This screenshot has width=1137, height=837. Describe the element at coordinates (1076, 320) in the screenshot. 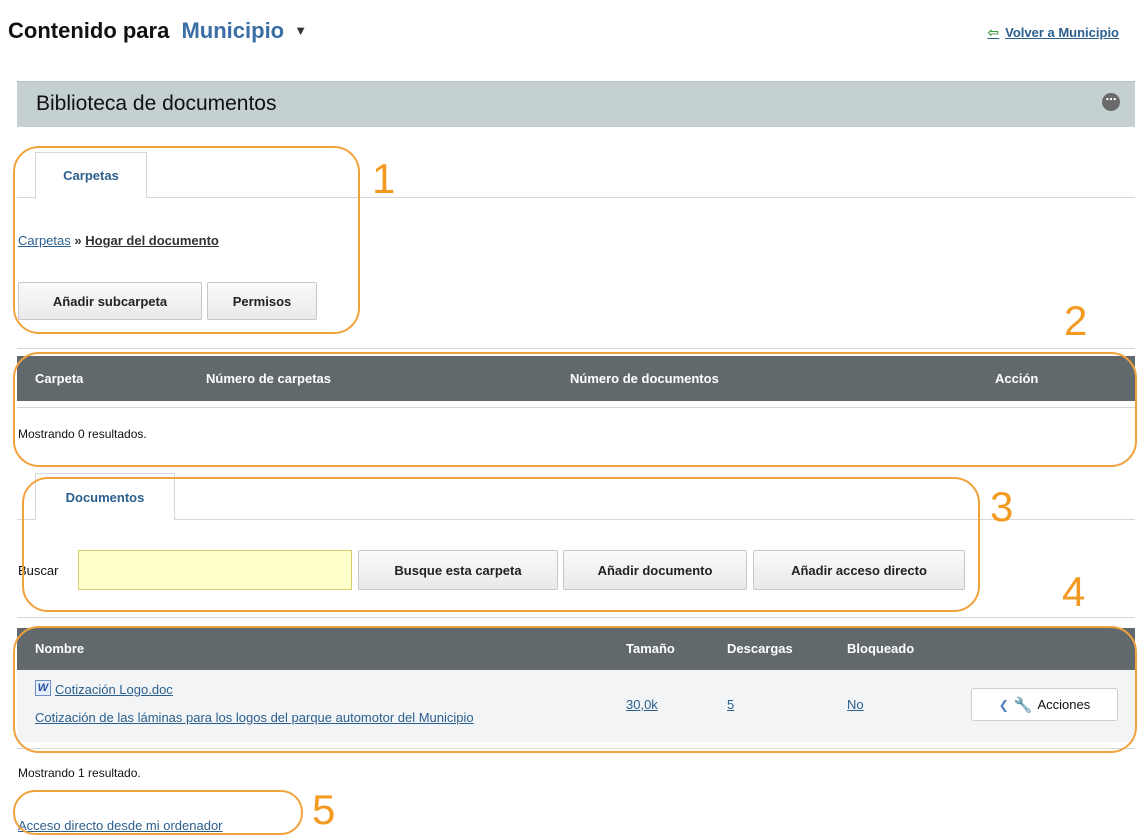

I see `annotation-number-2: 2` at that location.